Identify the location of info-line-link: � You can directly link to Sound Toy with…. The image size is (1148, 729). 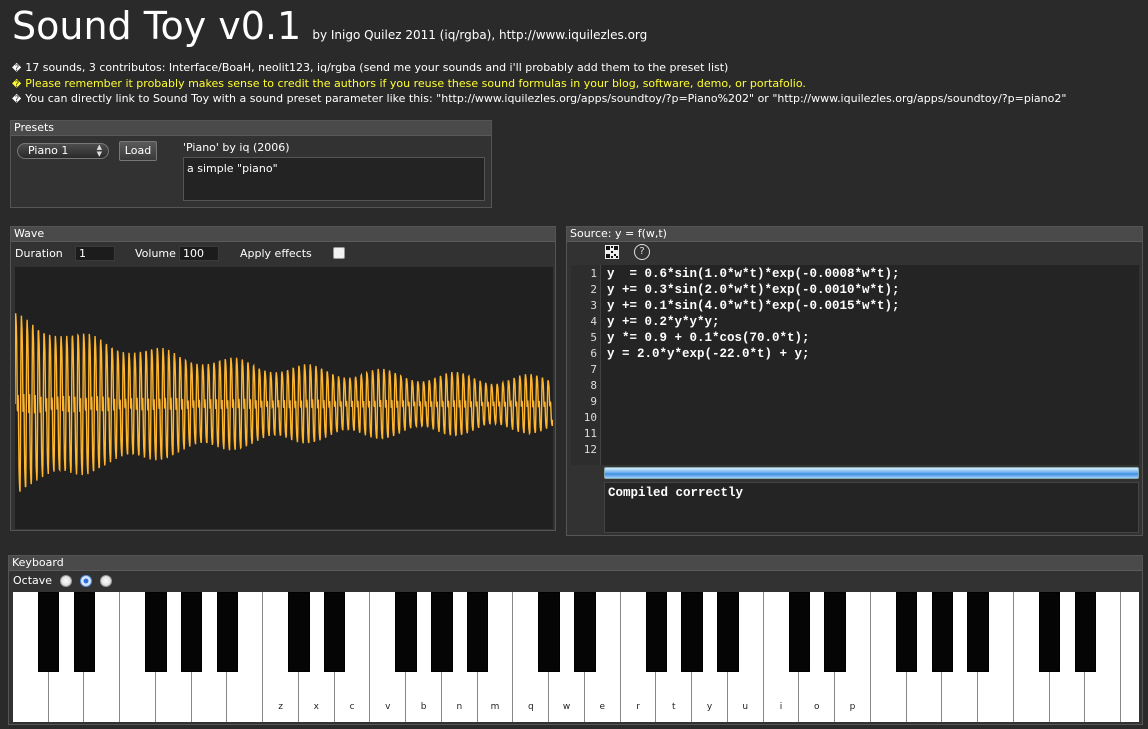
(539, 98).